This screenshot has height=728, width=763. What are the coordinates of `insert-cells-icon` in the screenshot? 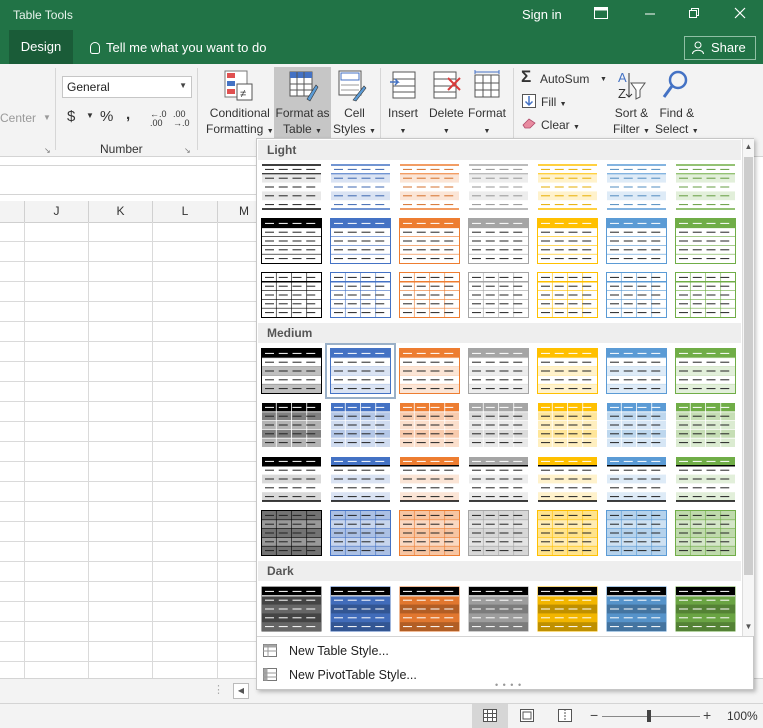 It's located at (404, 86).